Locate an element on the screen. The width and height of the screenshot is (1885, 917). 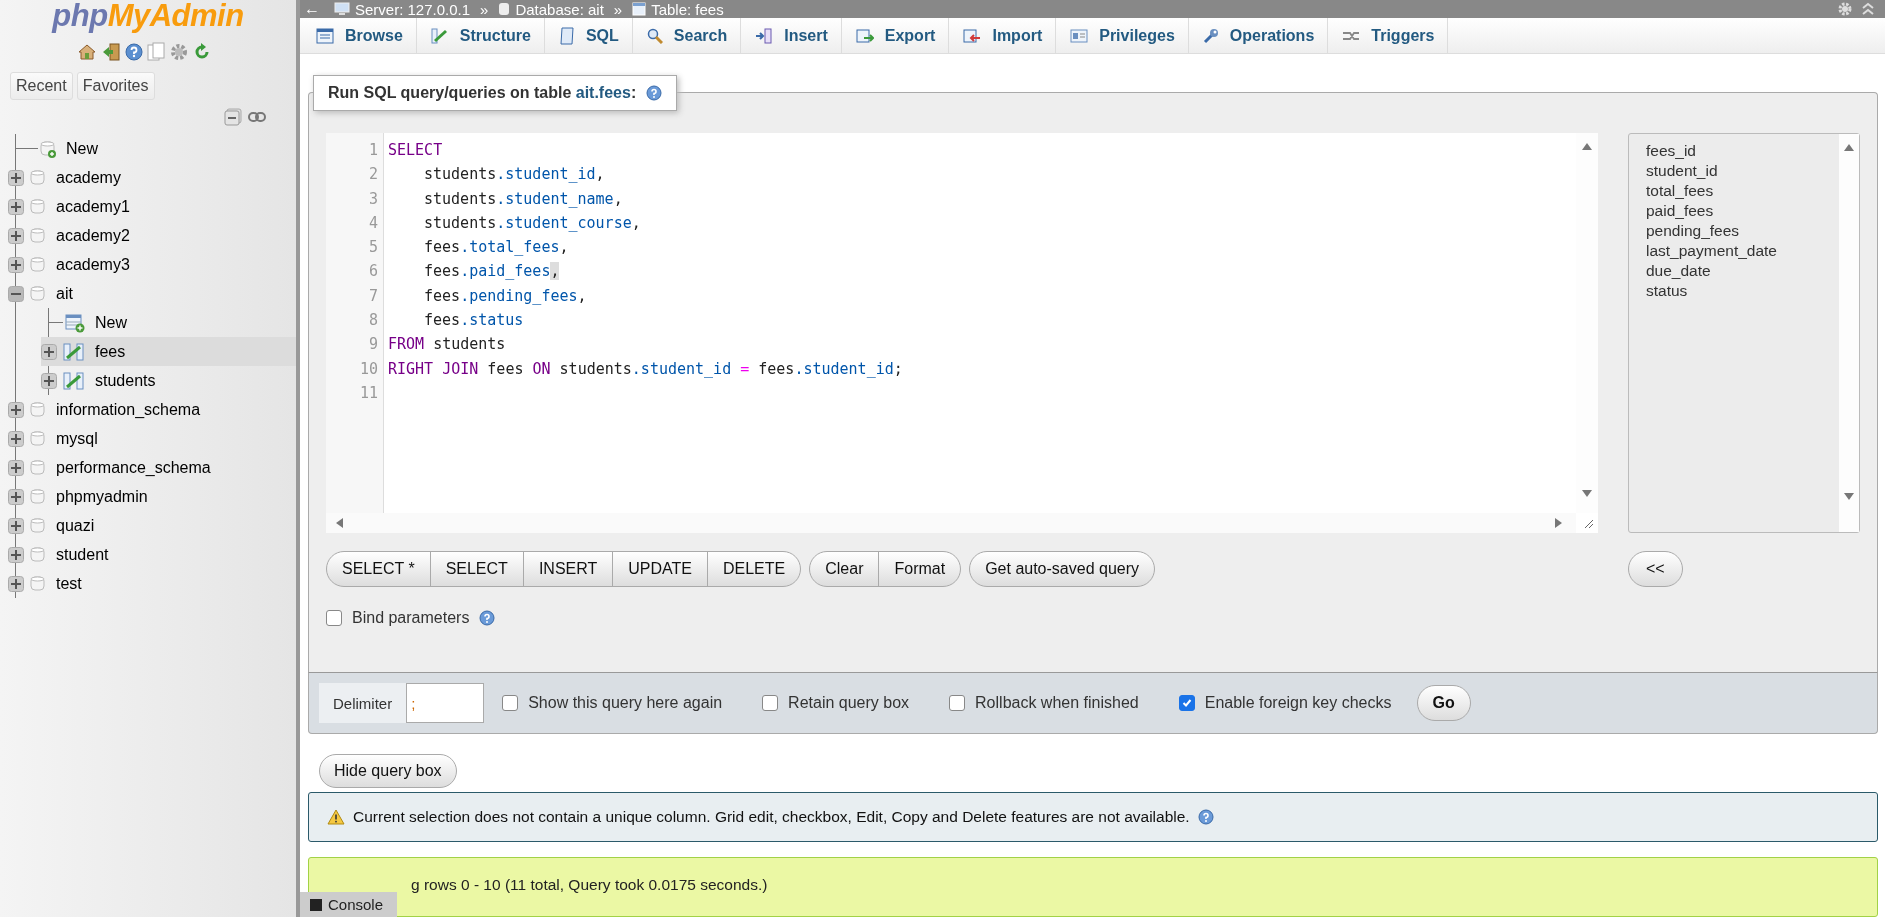
tab: Structure is located at coordinates (480, 35).